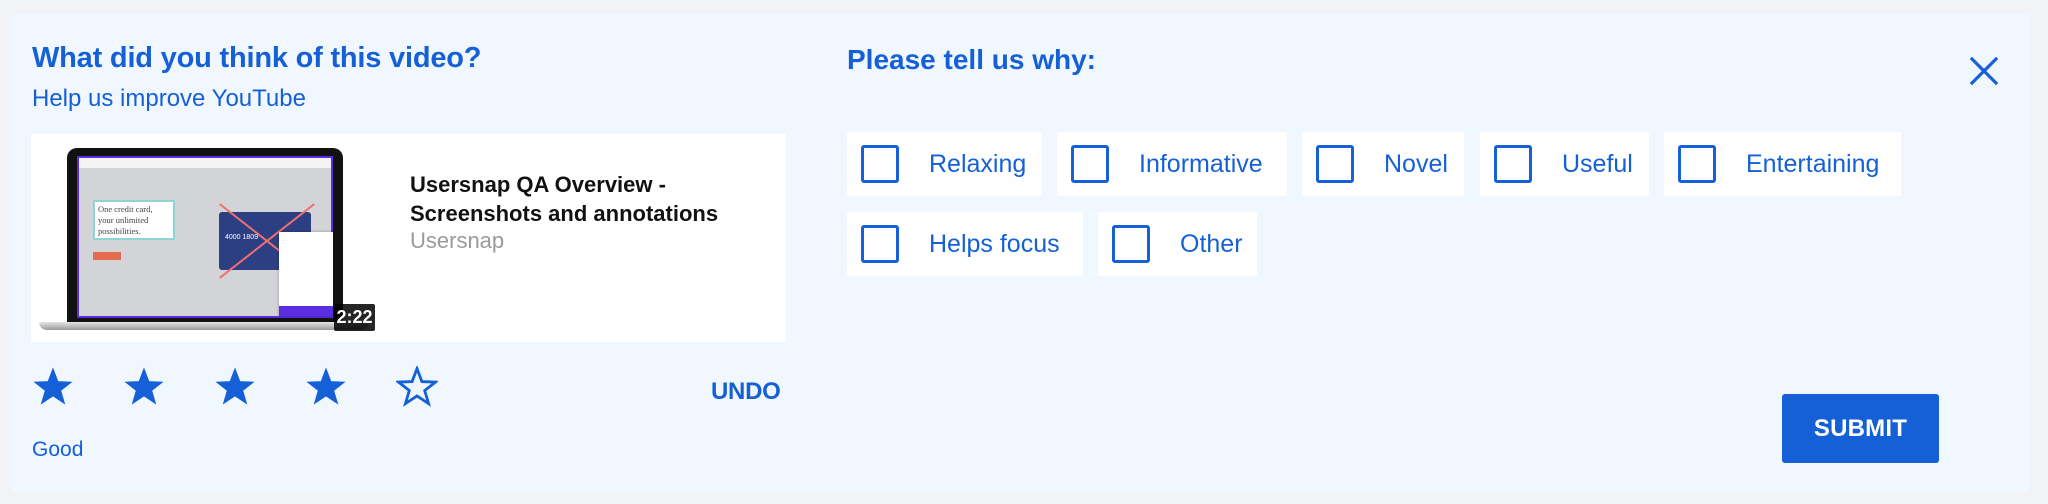 Image resolution: width=2048 pixels, height=504 pixels. What do you see at coordinates (1383, 164) in the screenshot?
I see `reason-option-novel: Novel` at bounding box center [1383, 164].